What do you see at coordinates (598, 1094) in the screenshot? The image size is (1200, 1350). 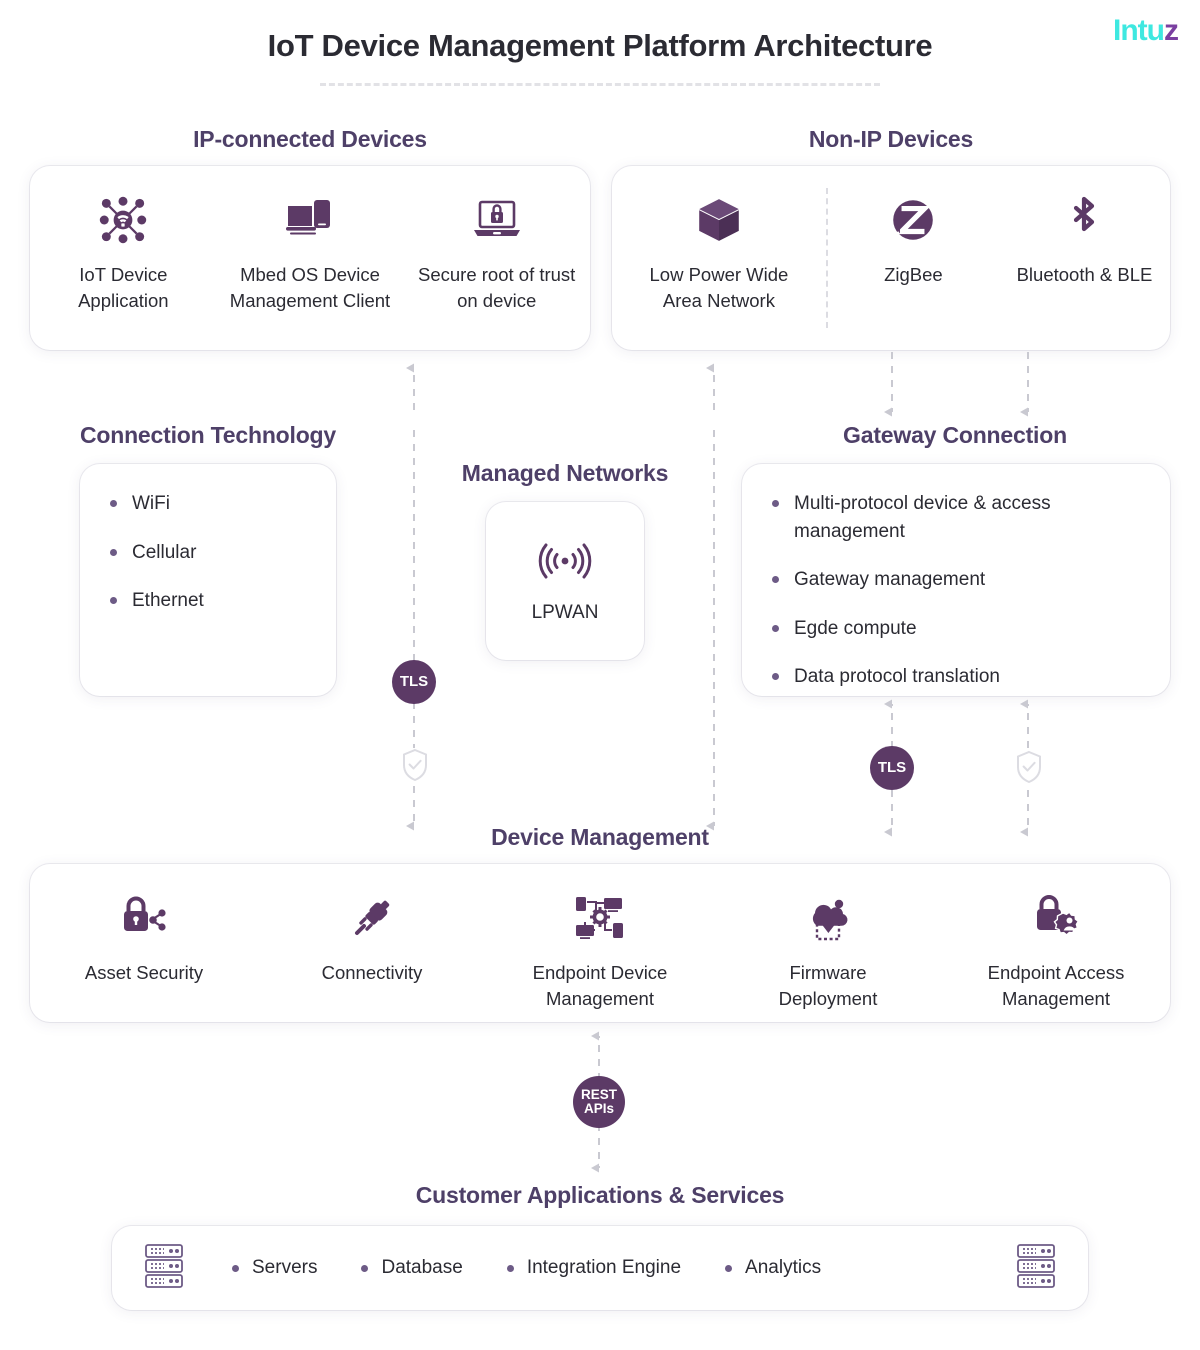 I see `rest-apis-line-1: REST` at bounding box center [598, 1094].